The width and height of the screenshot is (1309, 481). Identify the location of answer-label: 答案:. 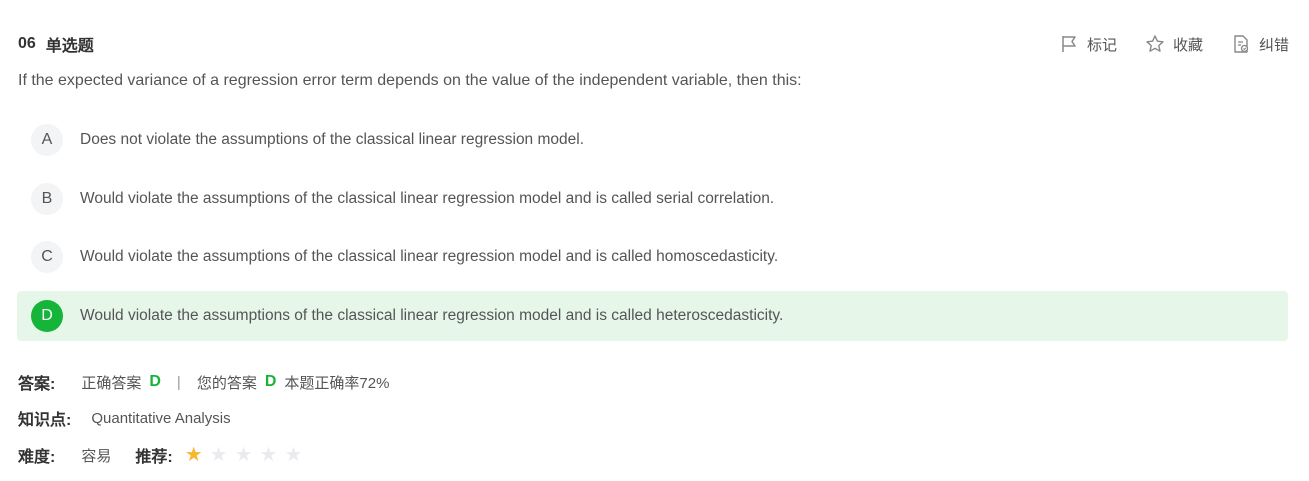
(37, 384).